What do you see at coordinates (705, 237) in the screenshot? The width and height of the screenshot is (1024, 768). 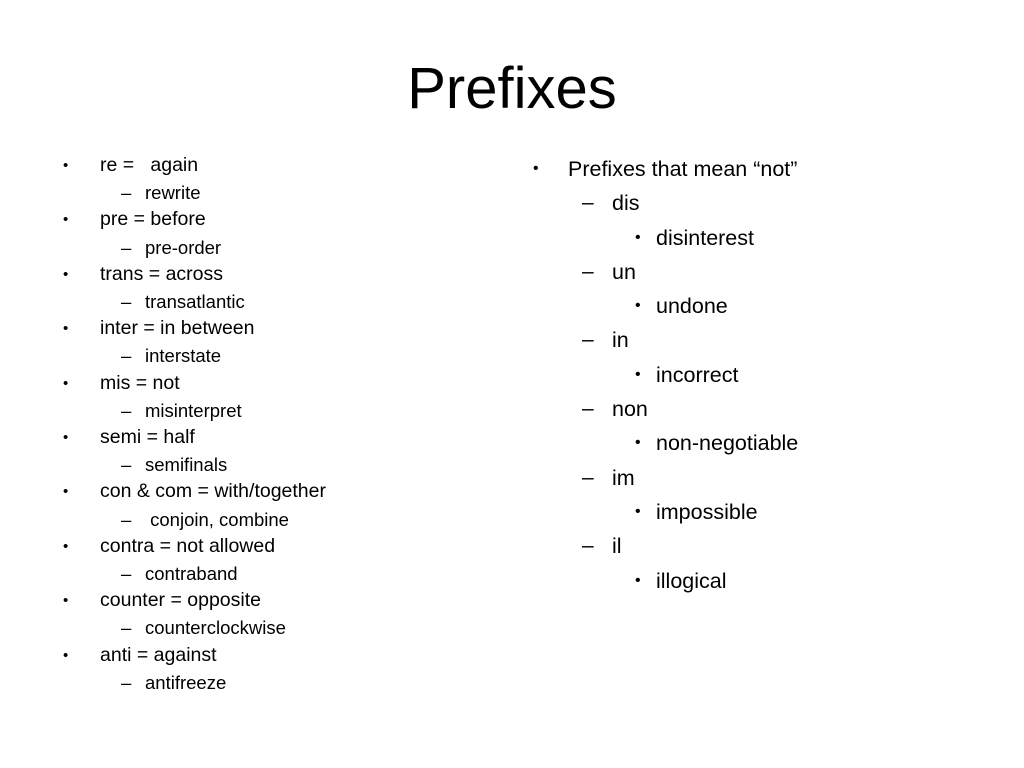 I see `not-prefix-example: disinterest` at bounding box center [705, 237].